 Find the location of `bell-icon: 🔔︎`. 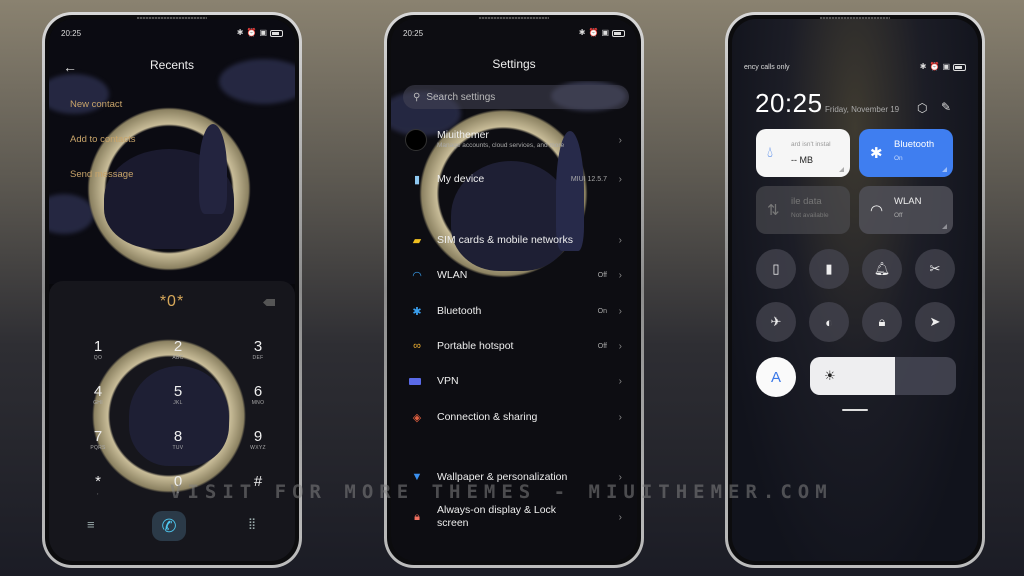

bell-icon: 🔔︎ is located at coordinates (882, 268).